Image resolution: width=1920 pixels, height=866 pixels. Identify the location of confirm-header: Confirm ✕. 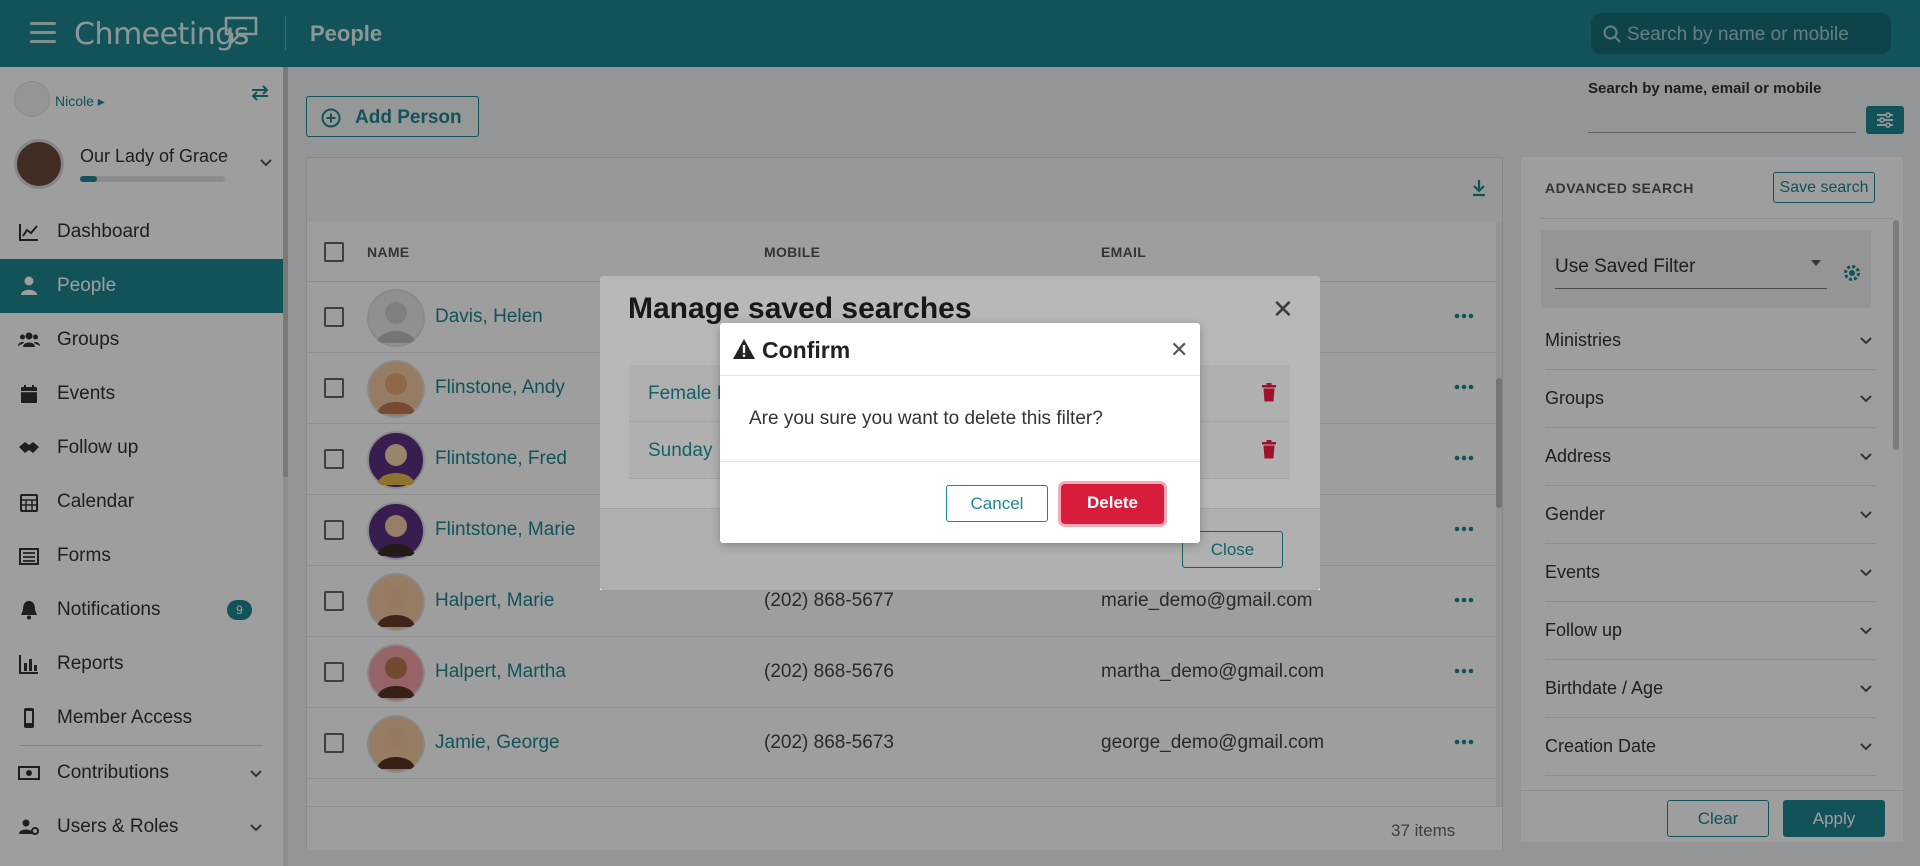
(960, 349).